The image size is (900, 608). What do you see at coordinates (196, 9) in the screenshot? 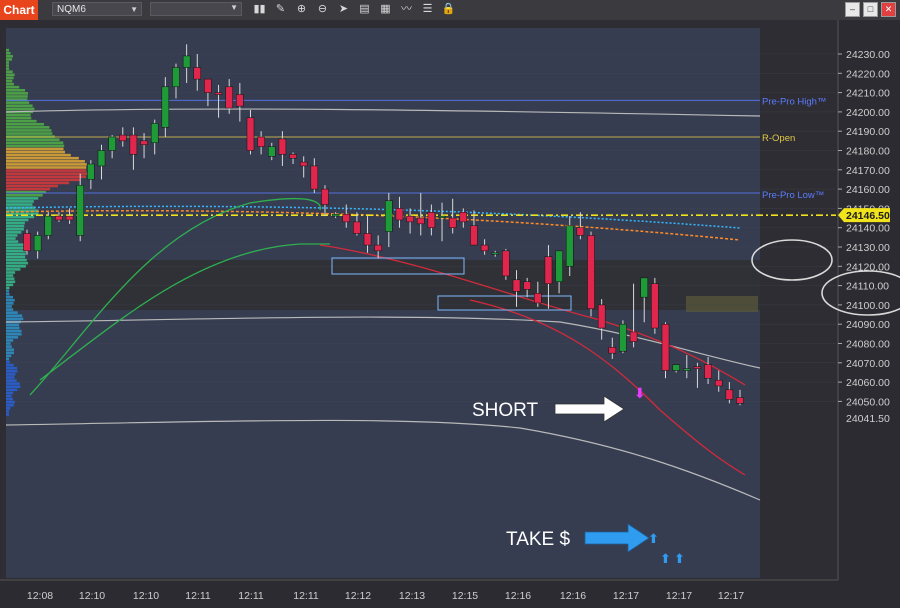
I see `timeframe-selector: ▼` at bounding box center [196, 9].